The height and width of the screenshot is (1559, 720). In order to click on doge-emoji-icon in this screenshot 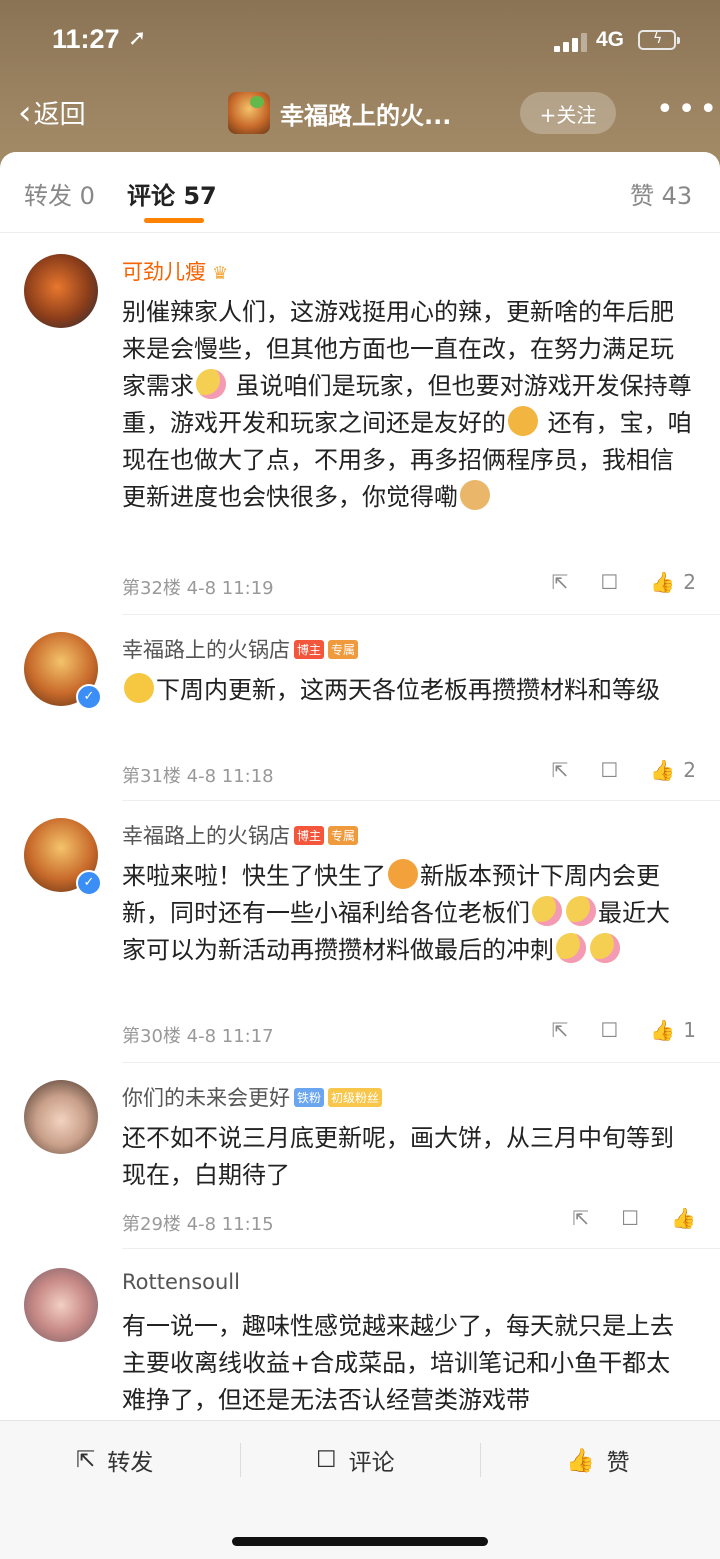, I will do `click(475, 495)`.